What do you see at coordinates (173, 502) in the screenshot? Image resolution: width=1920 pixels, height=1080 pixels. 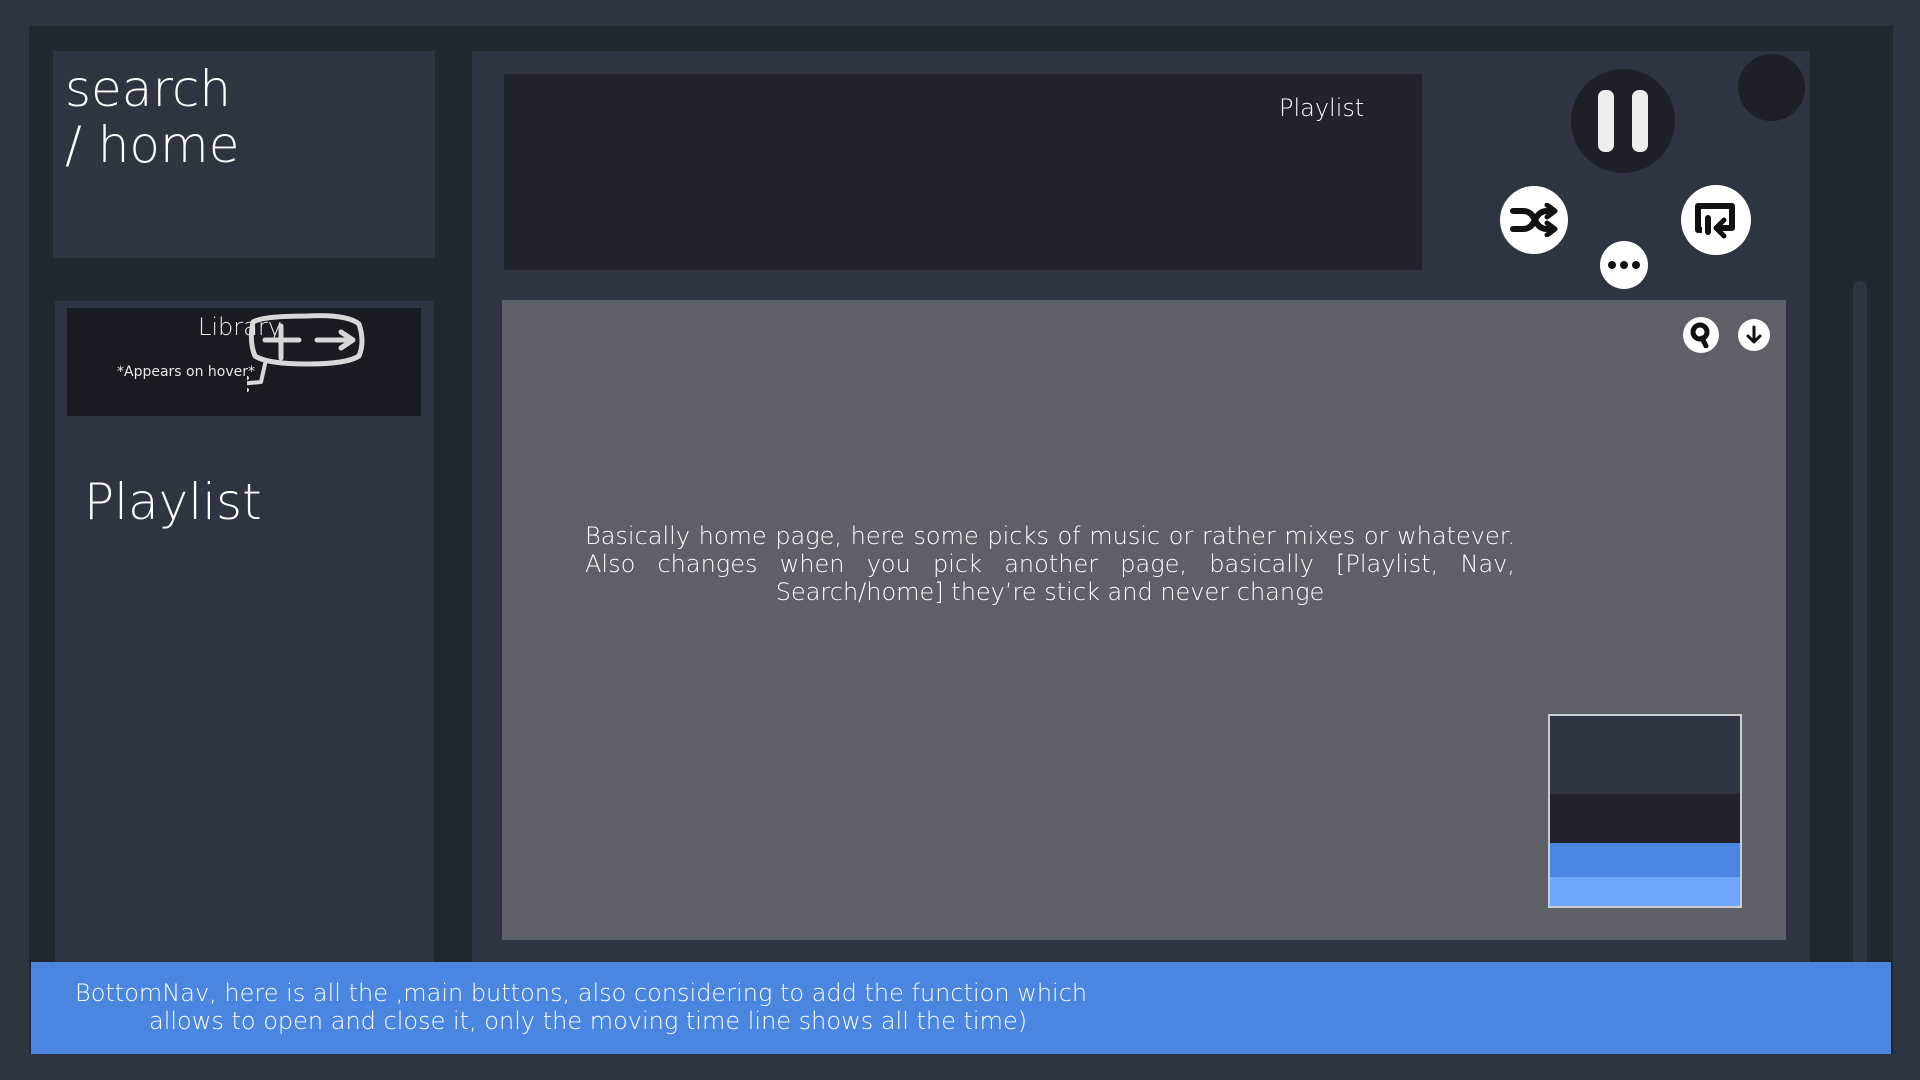 I see `library-playlist-item: Playlist` at bounding box center [173, 502].